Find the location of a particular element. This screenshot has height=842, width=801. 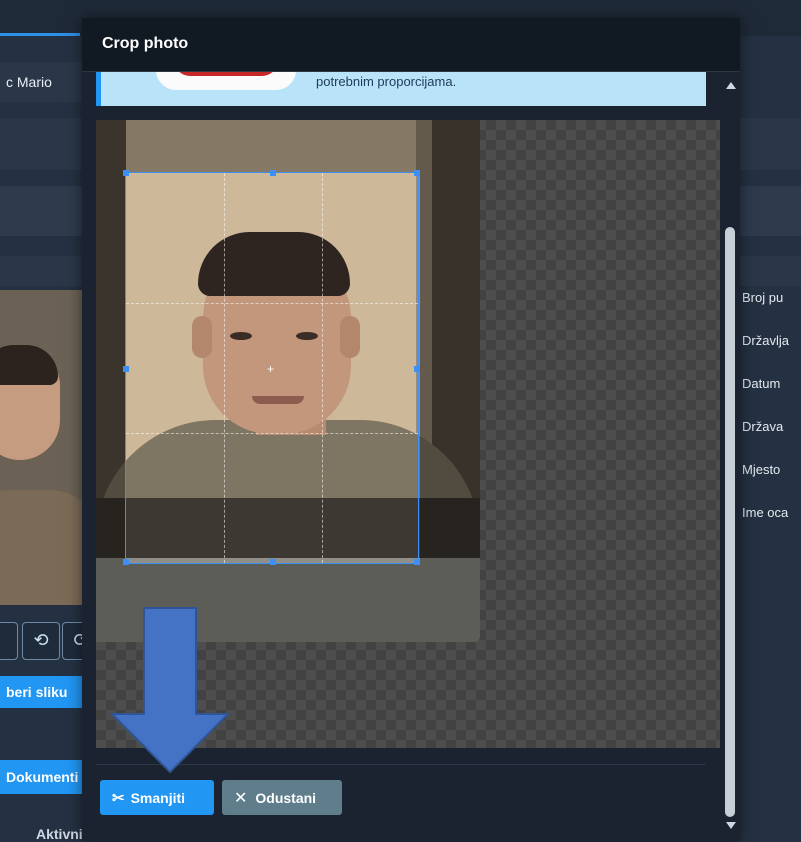

crop-center-icon: + is located at coordinates (271, 369).